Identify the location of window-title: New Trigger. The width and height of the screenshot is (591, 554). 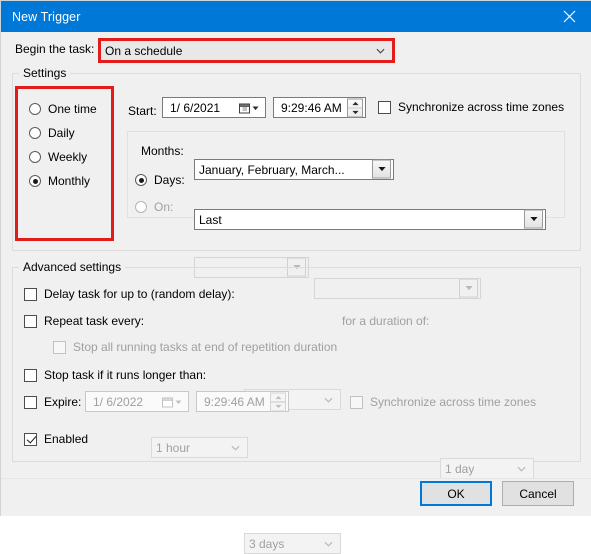
(46, 16).